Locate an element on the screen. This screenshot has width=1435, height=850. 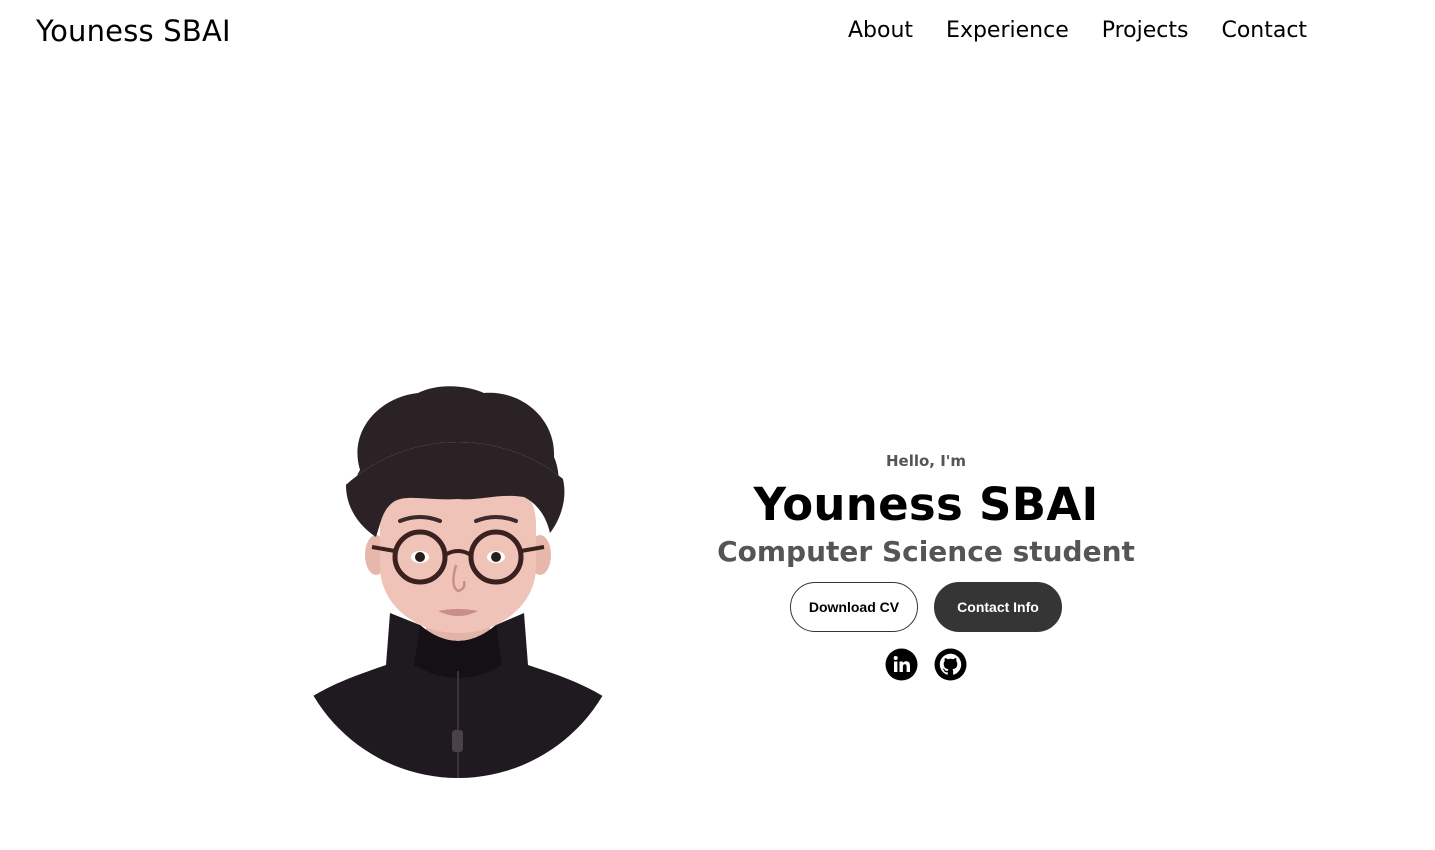
nav-item-contact: Contact is located at coordinates (1264, 30).